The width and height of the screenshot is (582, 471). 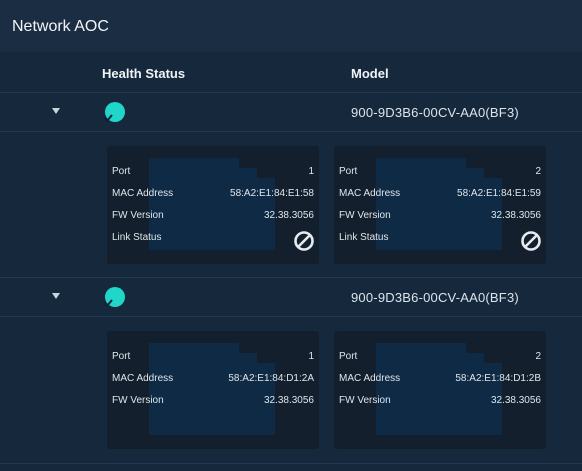 What do you see at coordinates (370, 73) in the screenshot?
I see `column-header-model: Model` at bounding box center [370, 73].